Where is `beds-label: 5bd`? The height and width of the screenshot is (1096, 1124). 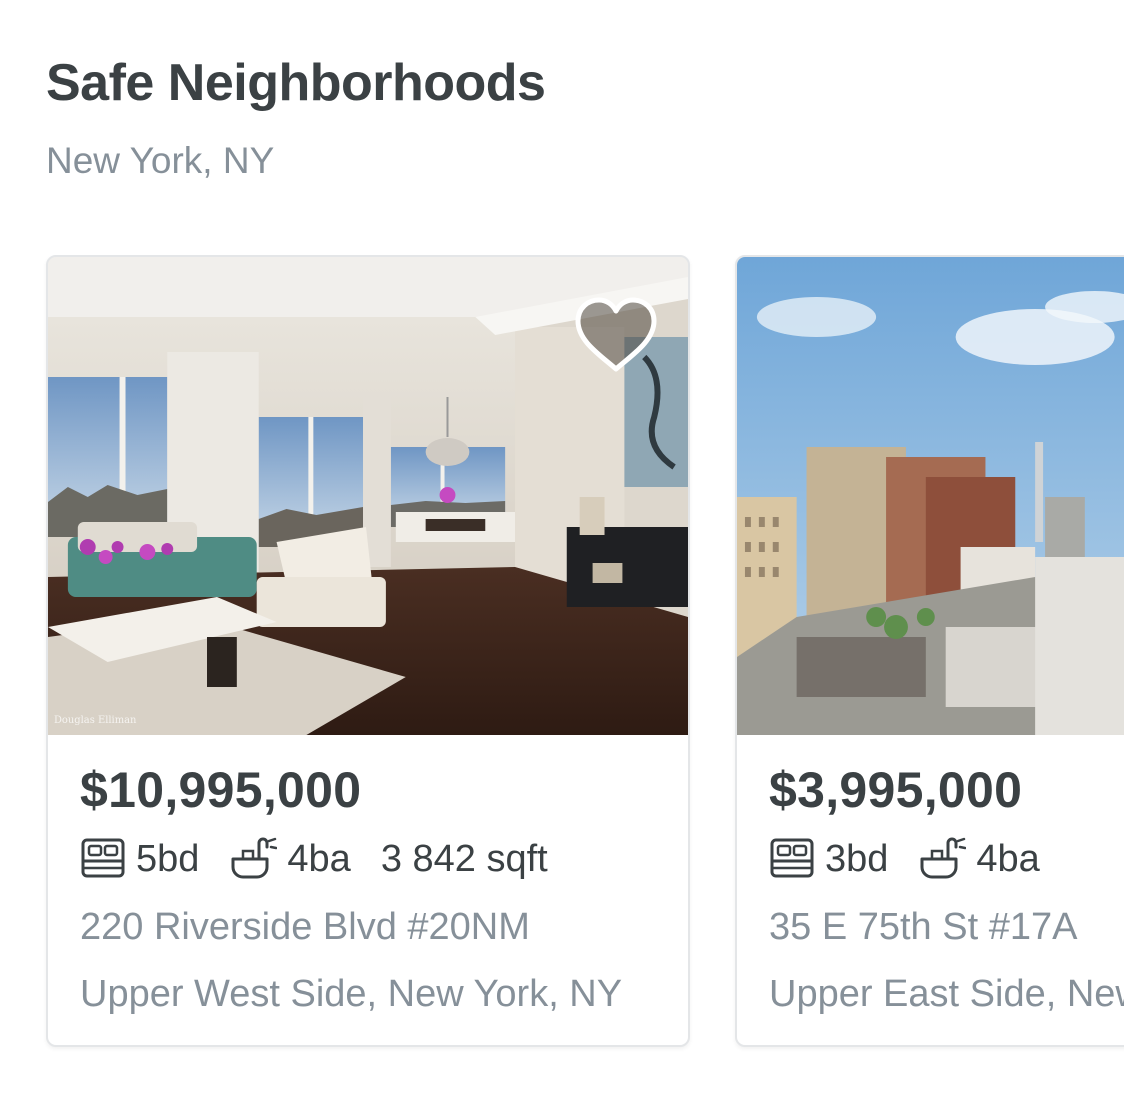
beds-label: 5bd is located at coordinates (168, 858).